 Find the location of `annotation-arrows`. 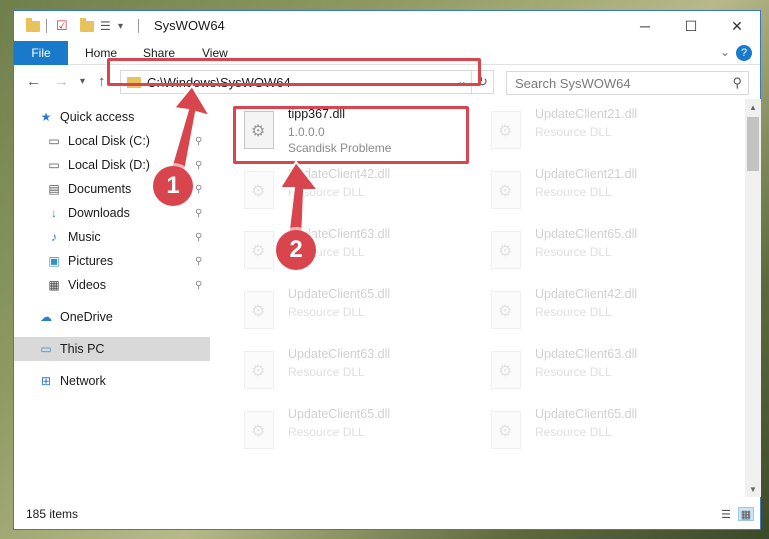

annotation-arrows is located at coordinates (244, 163).